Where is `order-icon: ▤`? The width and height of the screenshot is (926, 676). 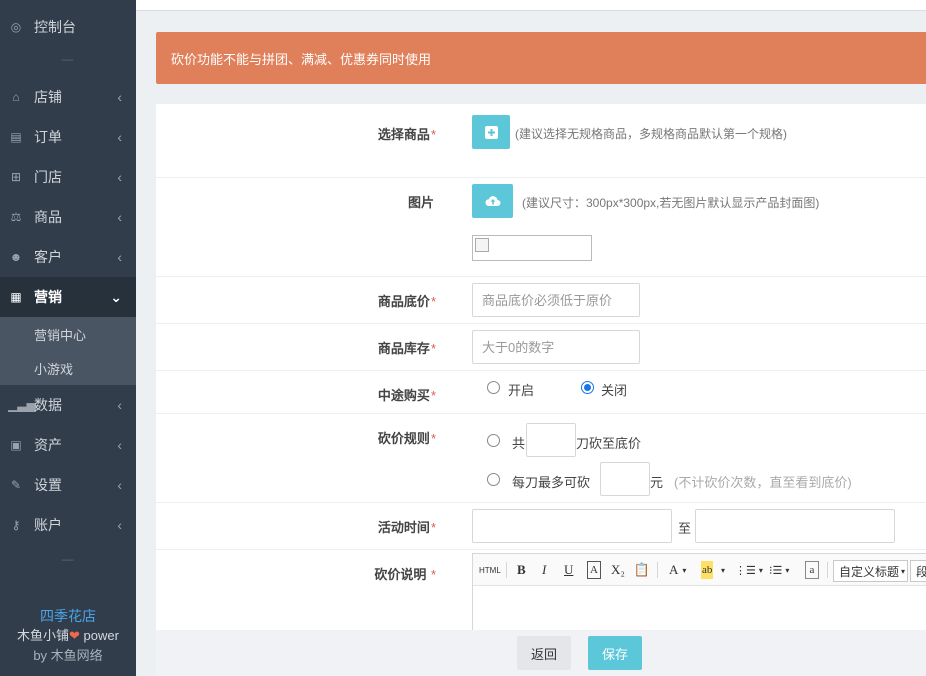 order-icon: ▤ is located at coordinates (16, 137).